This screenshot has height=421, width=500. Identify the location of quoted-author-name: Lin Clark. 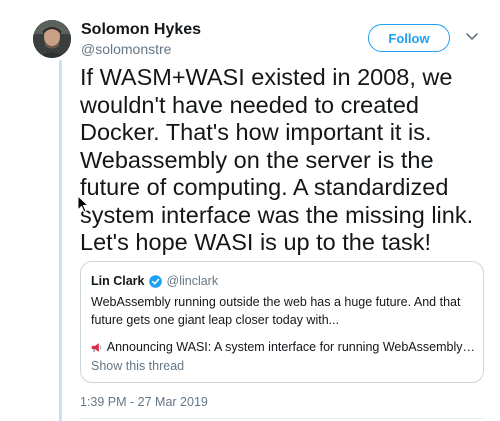
(118, 281).